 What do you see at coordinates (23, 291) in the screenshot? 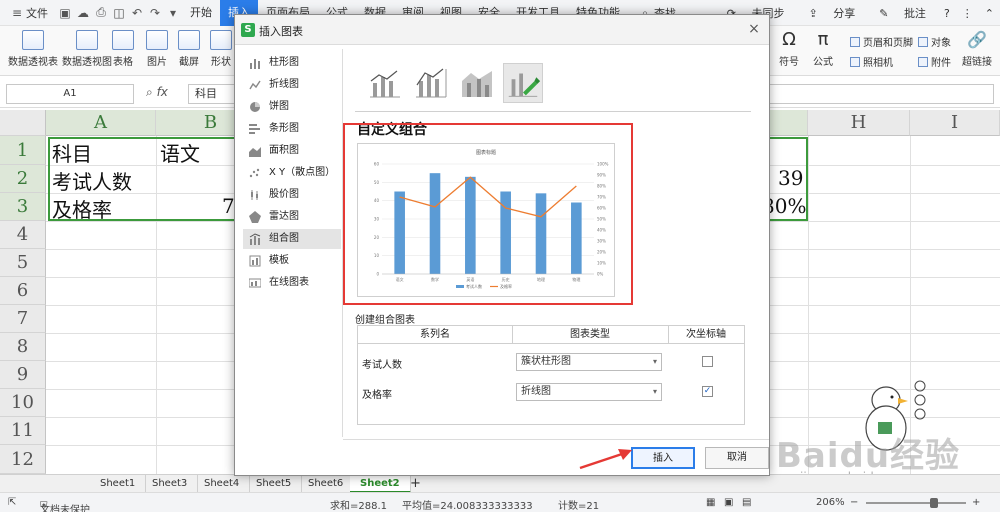
I see `row-header-6: 6` at bounding box center [23, 291].